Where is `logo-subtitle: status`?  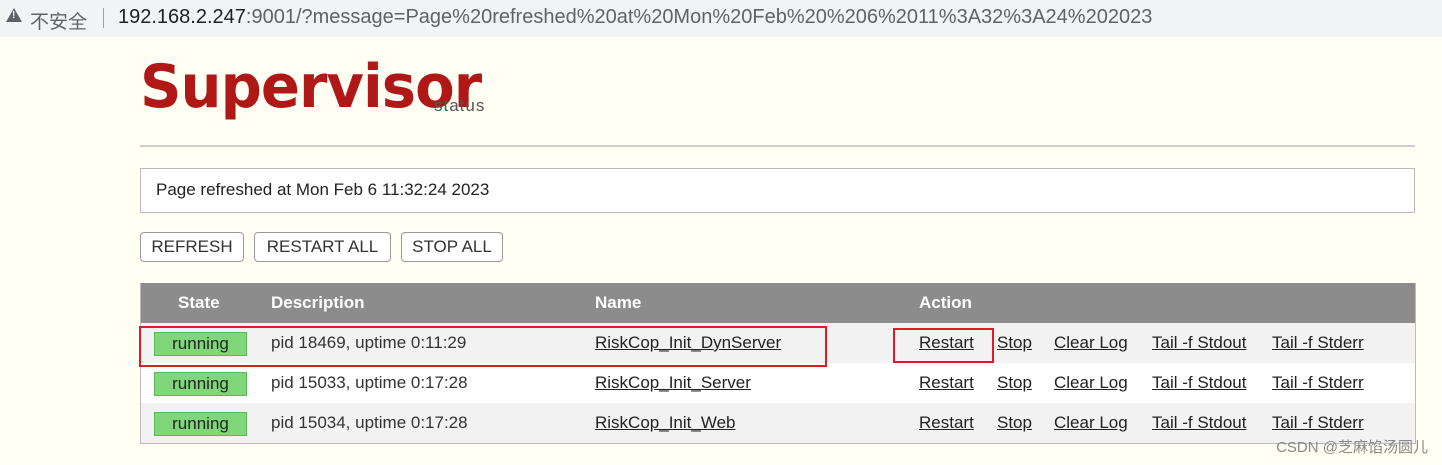 logo-subtitle: status is located at coordinates (460, 105).